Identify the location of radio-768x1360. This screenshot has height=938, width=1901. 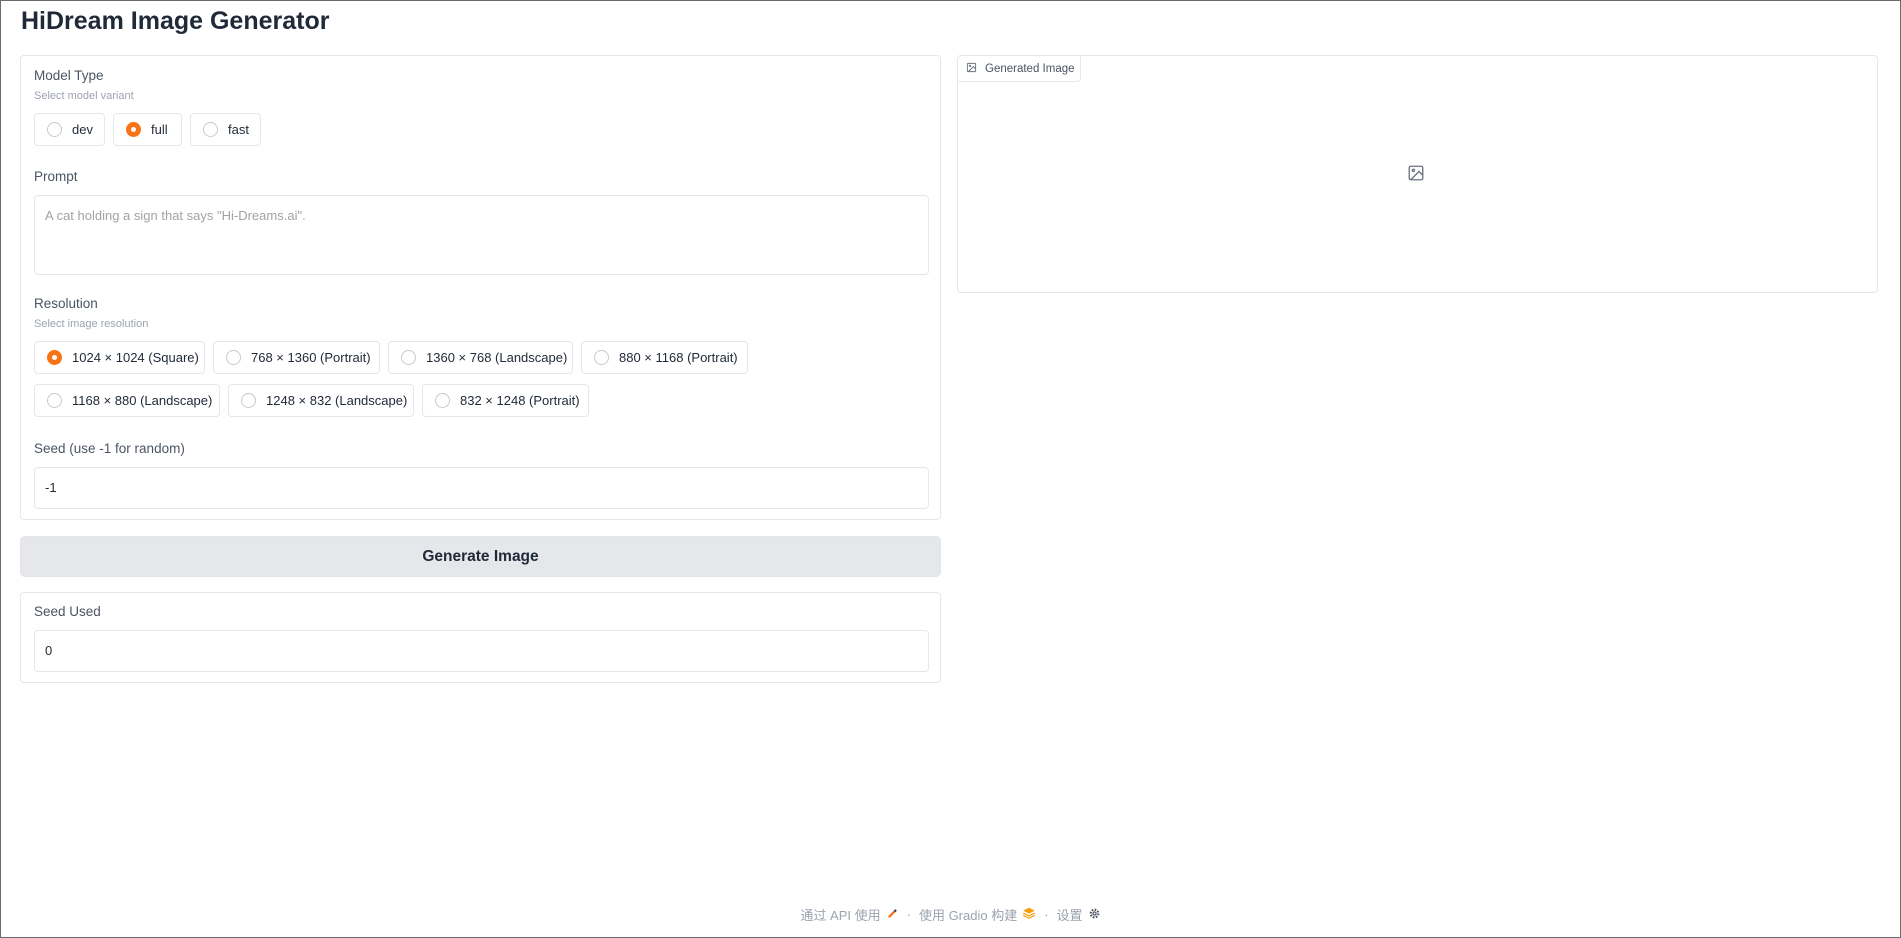
(233, 357).